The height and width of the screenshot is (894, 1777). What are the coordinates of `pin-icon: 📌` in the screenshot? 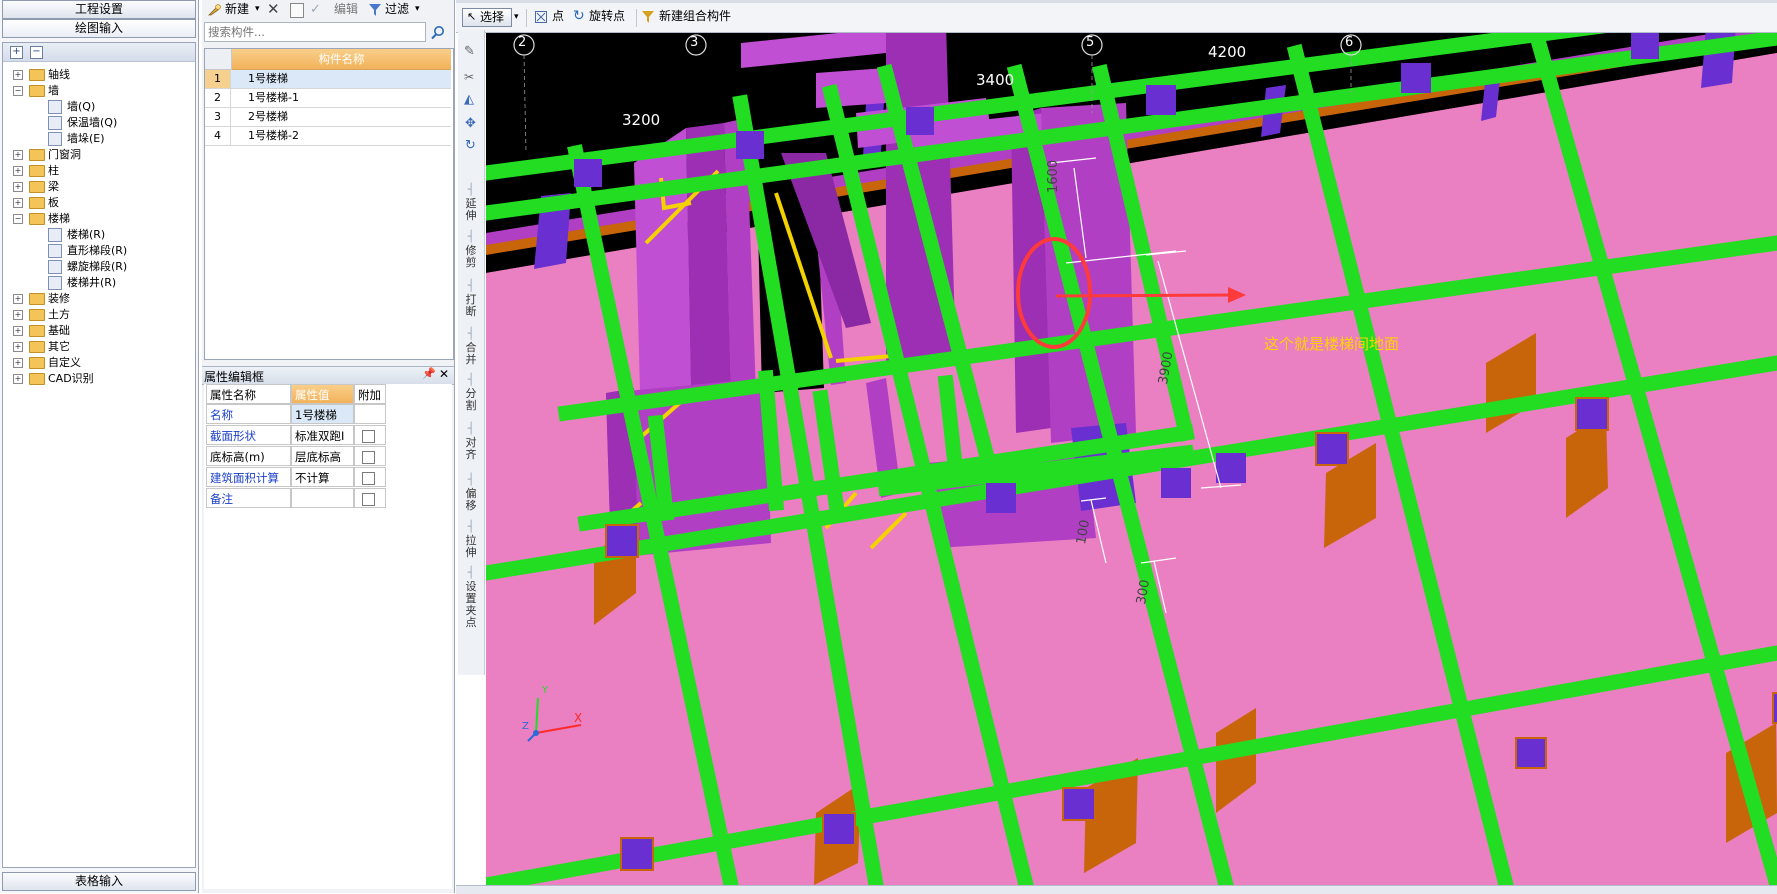 It's located at (429, 373).